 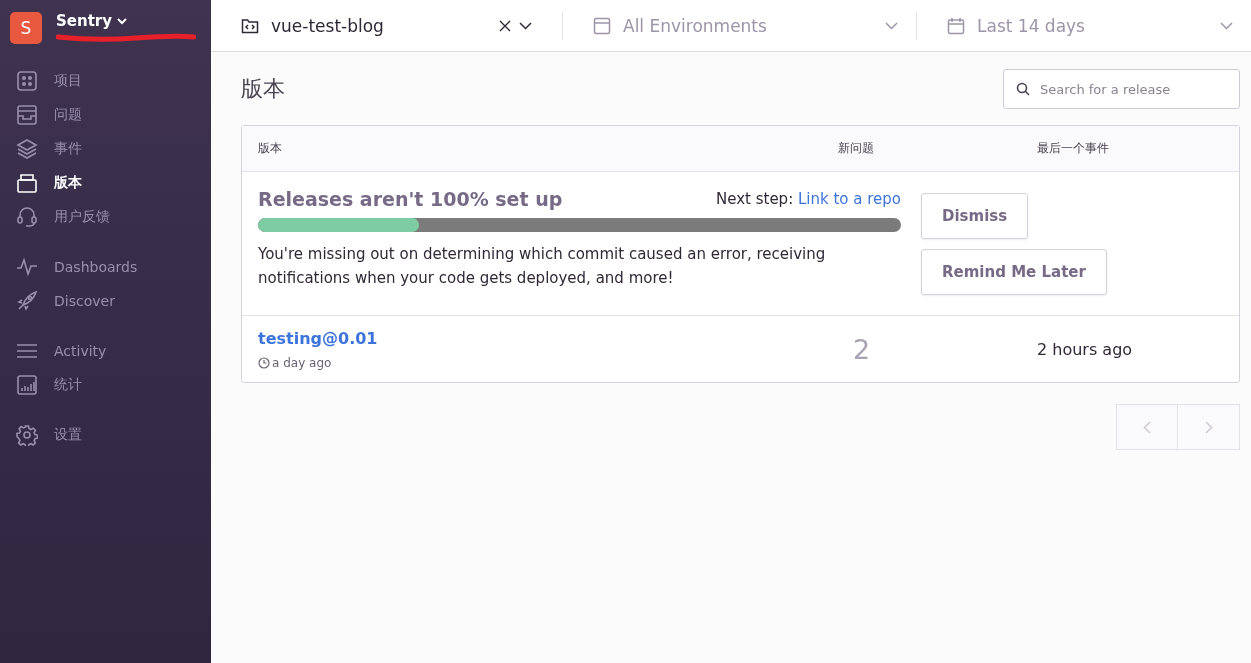 What do you see at coordinates (1031, 25) in the screenshot?
I see `date-range-selector: Last 14 days` at bounding box center [1031, 25].